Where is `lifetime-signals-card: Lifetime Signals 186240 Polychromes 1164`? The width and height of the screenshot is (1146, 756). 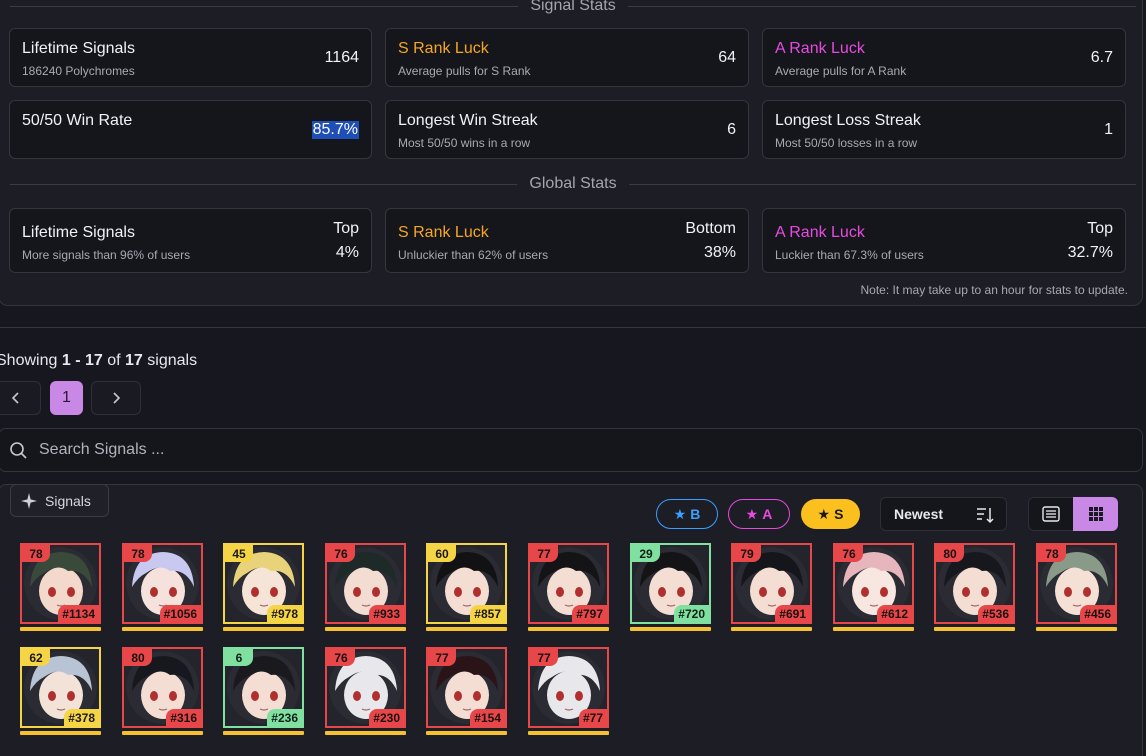
lifetime-signals-card: Lifetime Signals 186240 Polychromes 1164 is located at coordinates (190, 57).